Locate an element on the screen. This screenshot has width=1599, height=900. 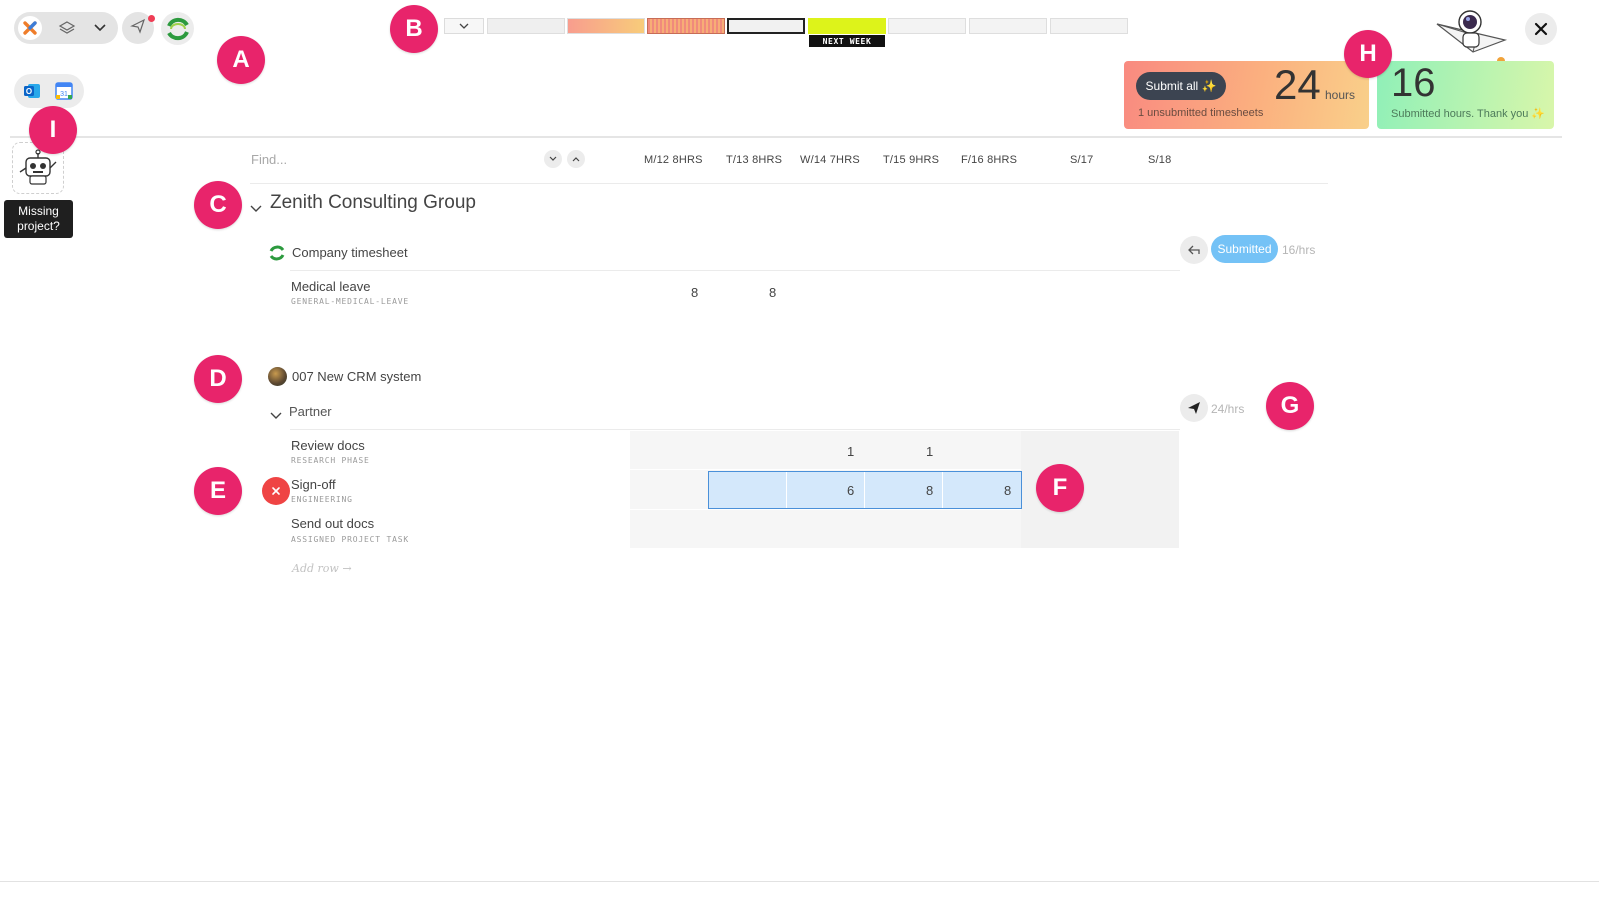
week-dropdown is located at coordinates (464, 26).